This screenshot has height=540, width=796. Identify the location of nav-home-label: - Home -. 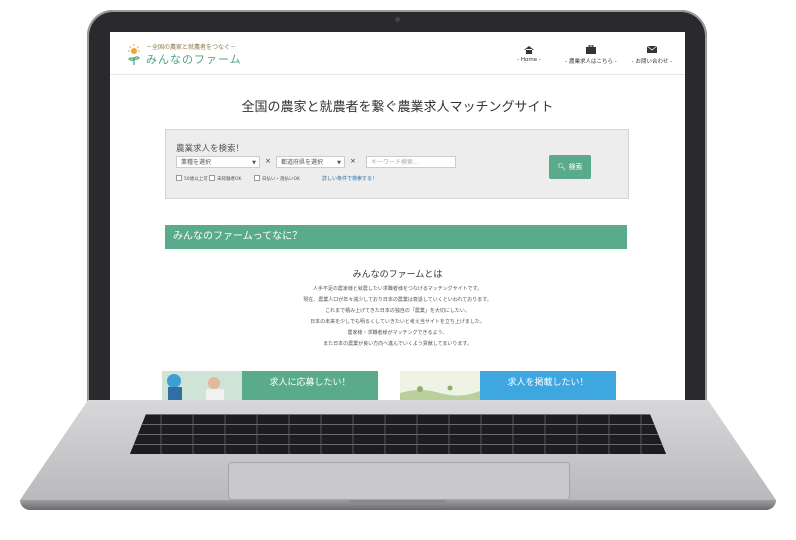
(529, 60).